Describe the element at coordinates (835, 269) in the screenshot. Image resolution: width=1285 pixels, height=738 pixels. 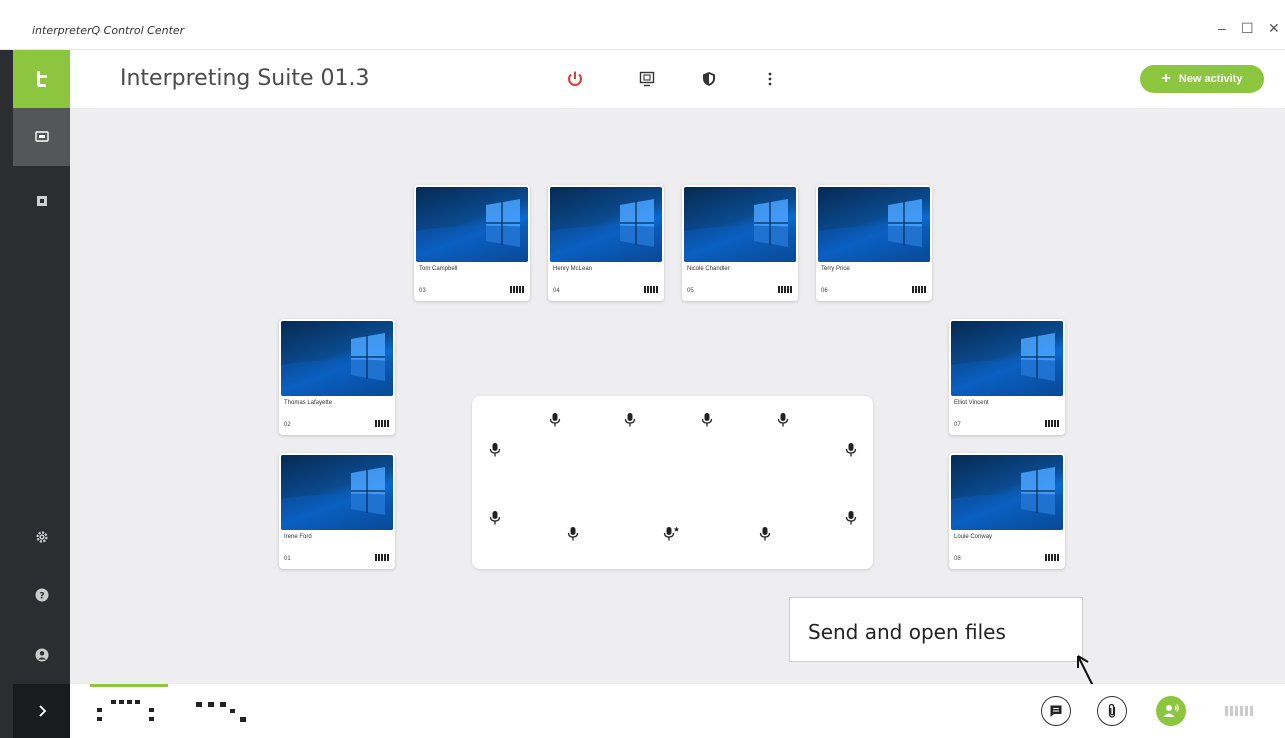
I see `booth-name: Terry Price` at that location.